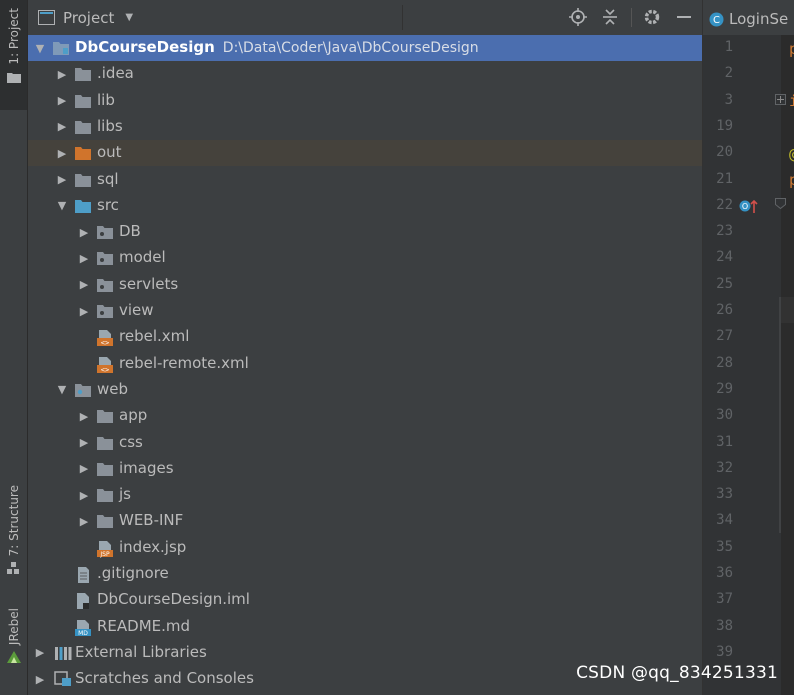 This screenshot has width=794, height=695. What do you see at coordinates (677, 673) in the screenshot?
I see `watermark: CSDN @qq_834251331` at bounding box center [677, 673].